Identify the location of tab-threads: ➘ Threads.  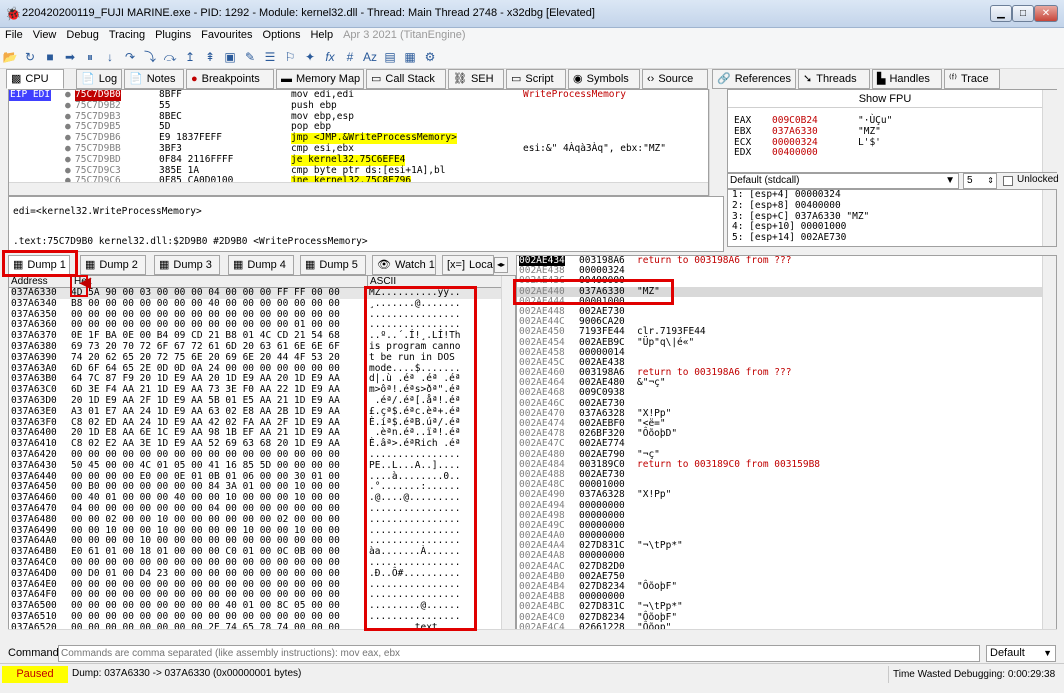
(834, 79).